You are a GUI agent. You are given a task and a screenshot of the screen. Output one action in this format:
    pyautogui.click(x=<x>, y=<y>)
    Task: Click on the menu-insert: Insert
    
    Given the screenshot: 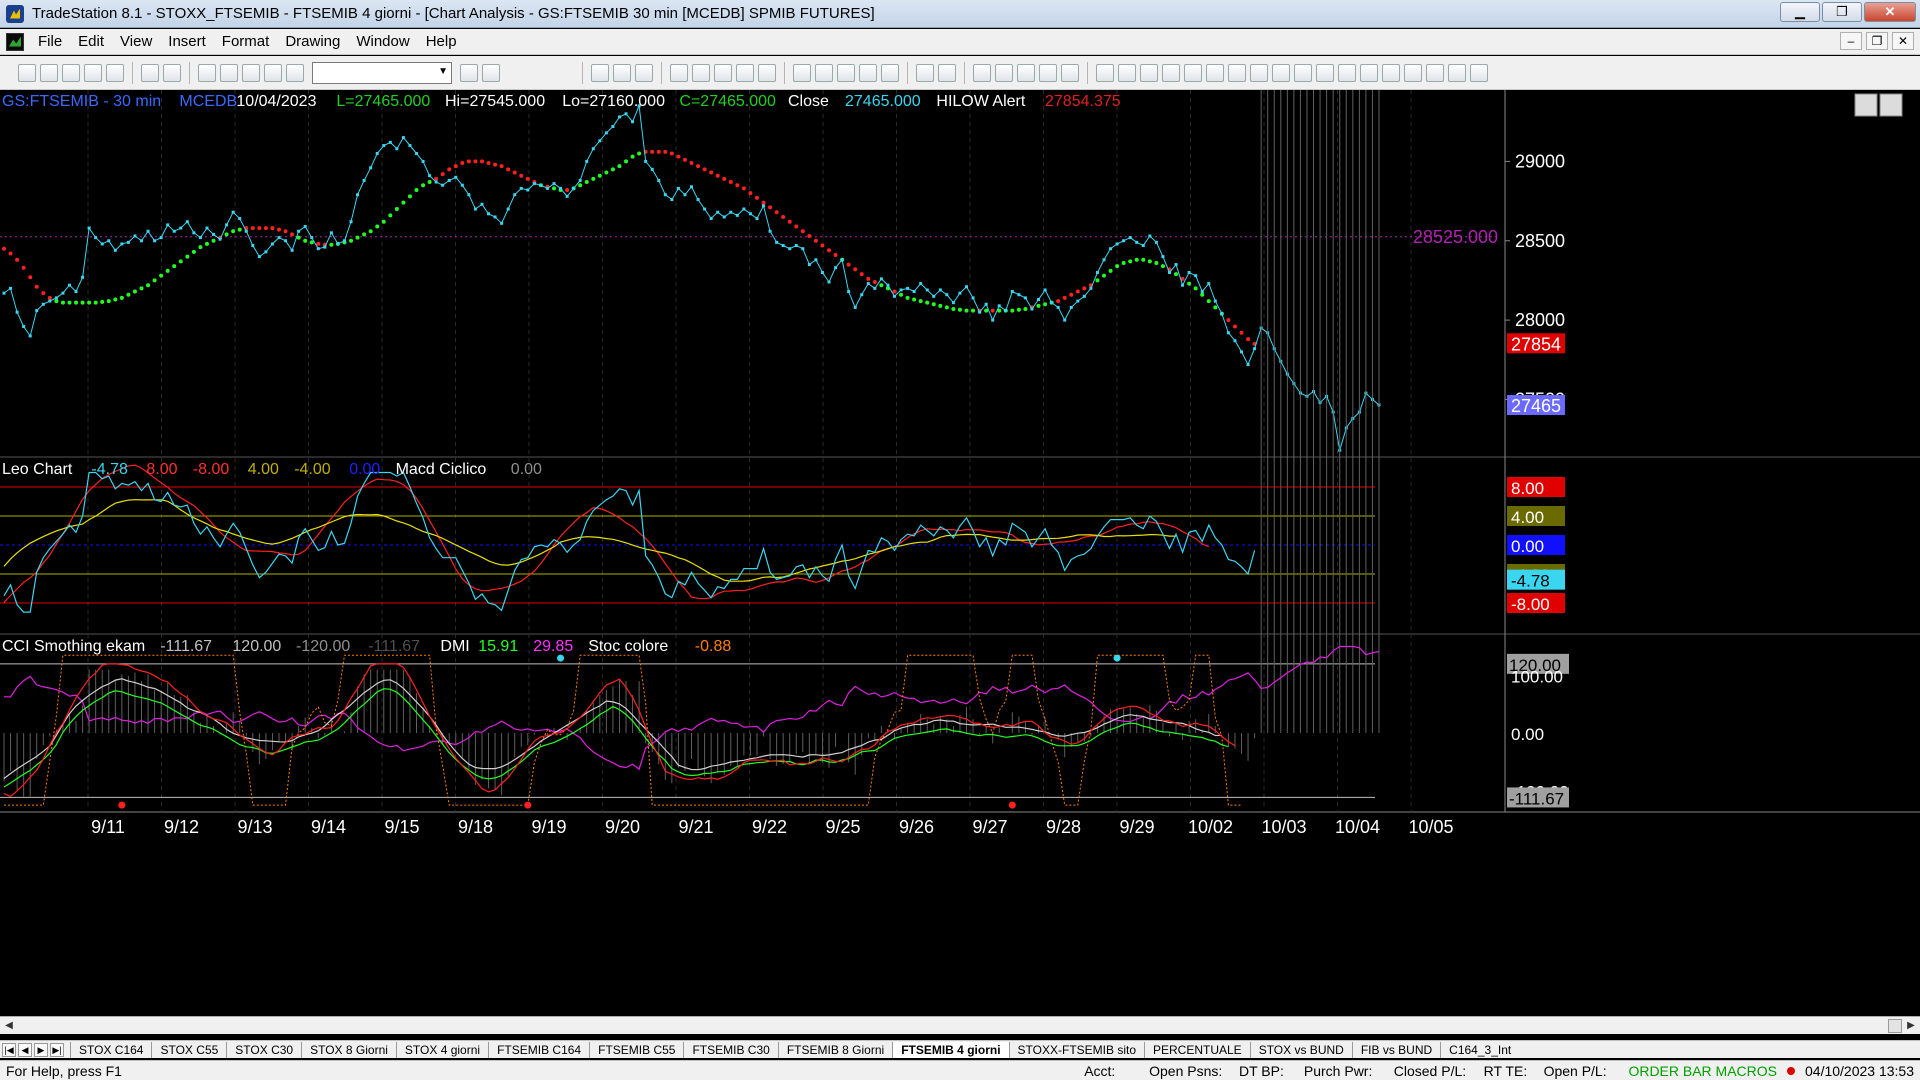 What is the action you would take?
    pyautogui.click(x=187, y=41)
    